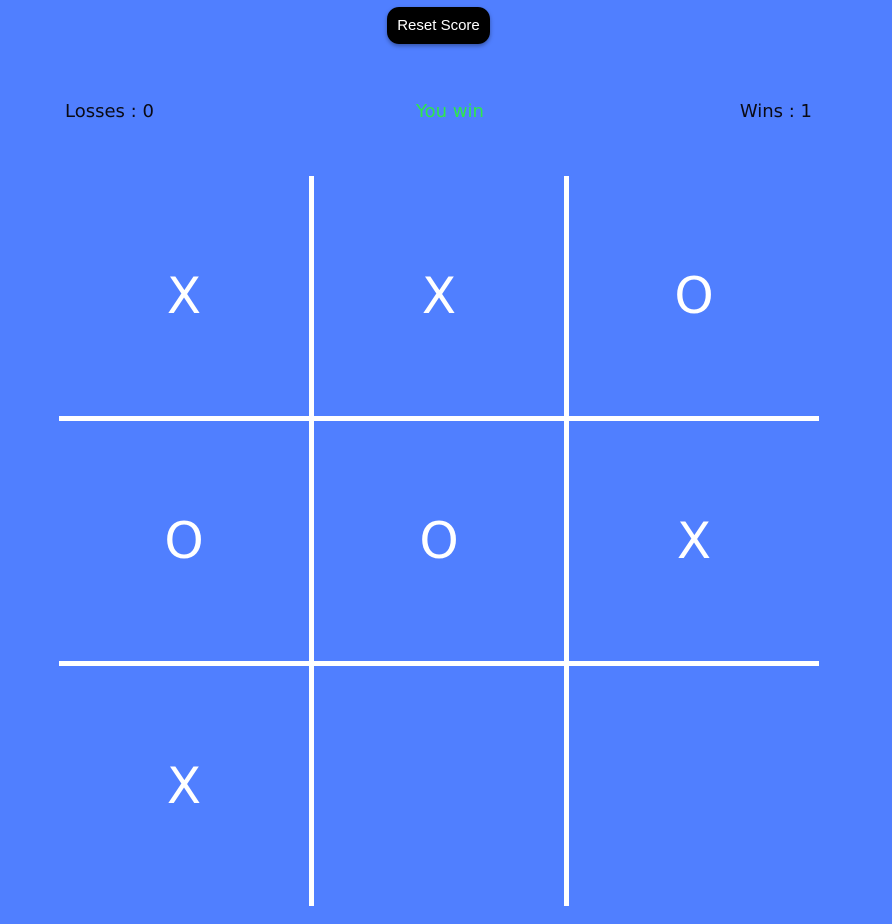 Image resolution: width=892 pixels, height=924 pixels. What do you see at coordinates (450, 111) in the screenshot?
I see `game-status: You win` at bounding box center [450, 111].